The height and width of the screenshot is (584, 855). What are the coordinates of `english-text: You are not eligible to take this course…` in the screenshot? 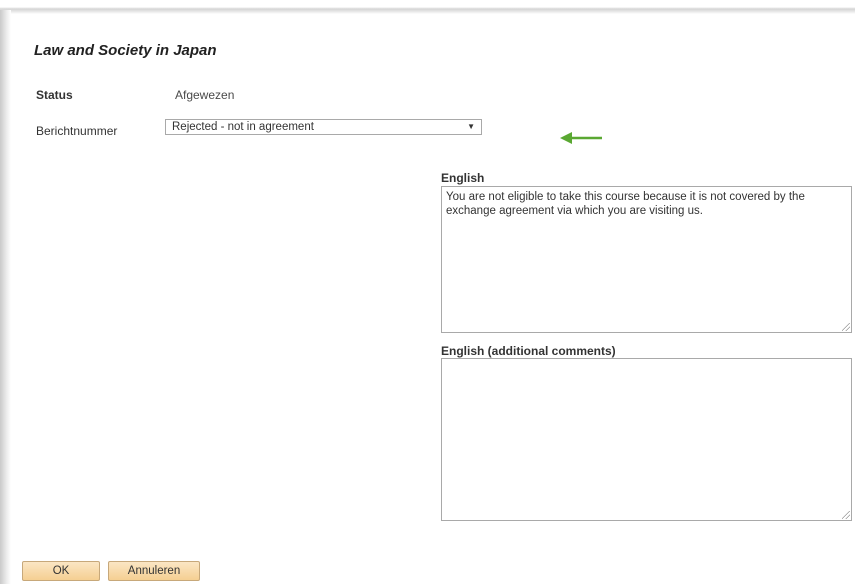 It's located at (625, 204).